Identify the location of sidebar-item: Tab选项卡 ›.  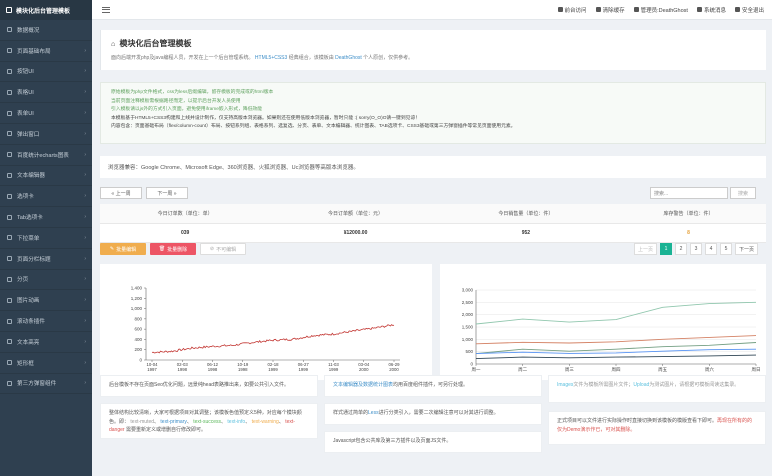
(46, 217).